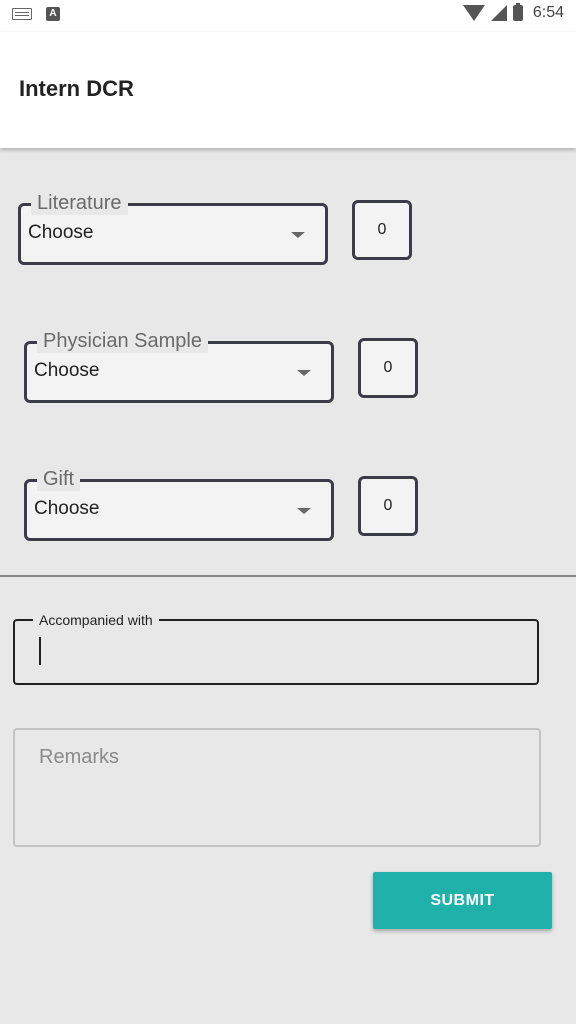  What do you see at coordinates (276, 648) in the screenshot?
I see `accompanied-with-field: Accompanied with` at bounding box center [276, 648].